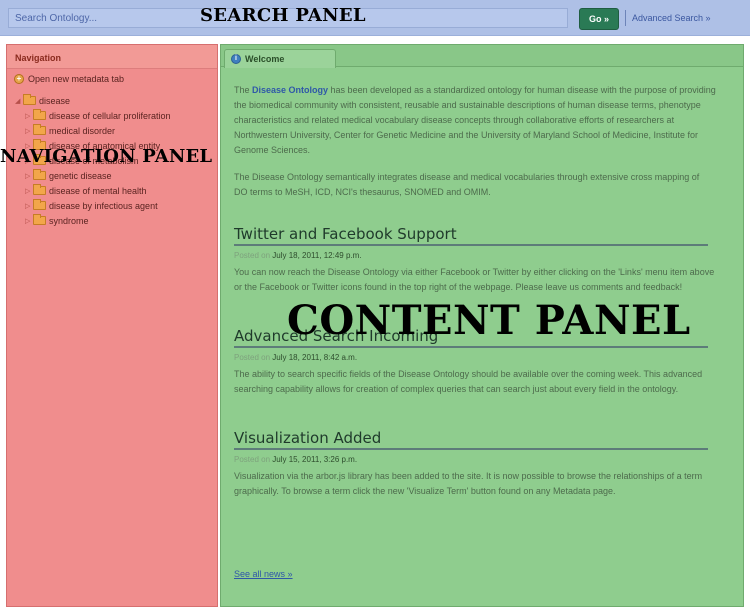  Describe the element at coordinates (103, 205) in the screenshot. I see `tree-node-label: disease by infectious agent` at that location.